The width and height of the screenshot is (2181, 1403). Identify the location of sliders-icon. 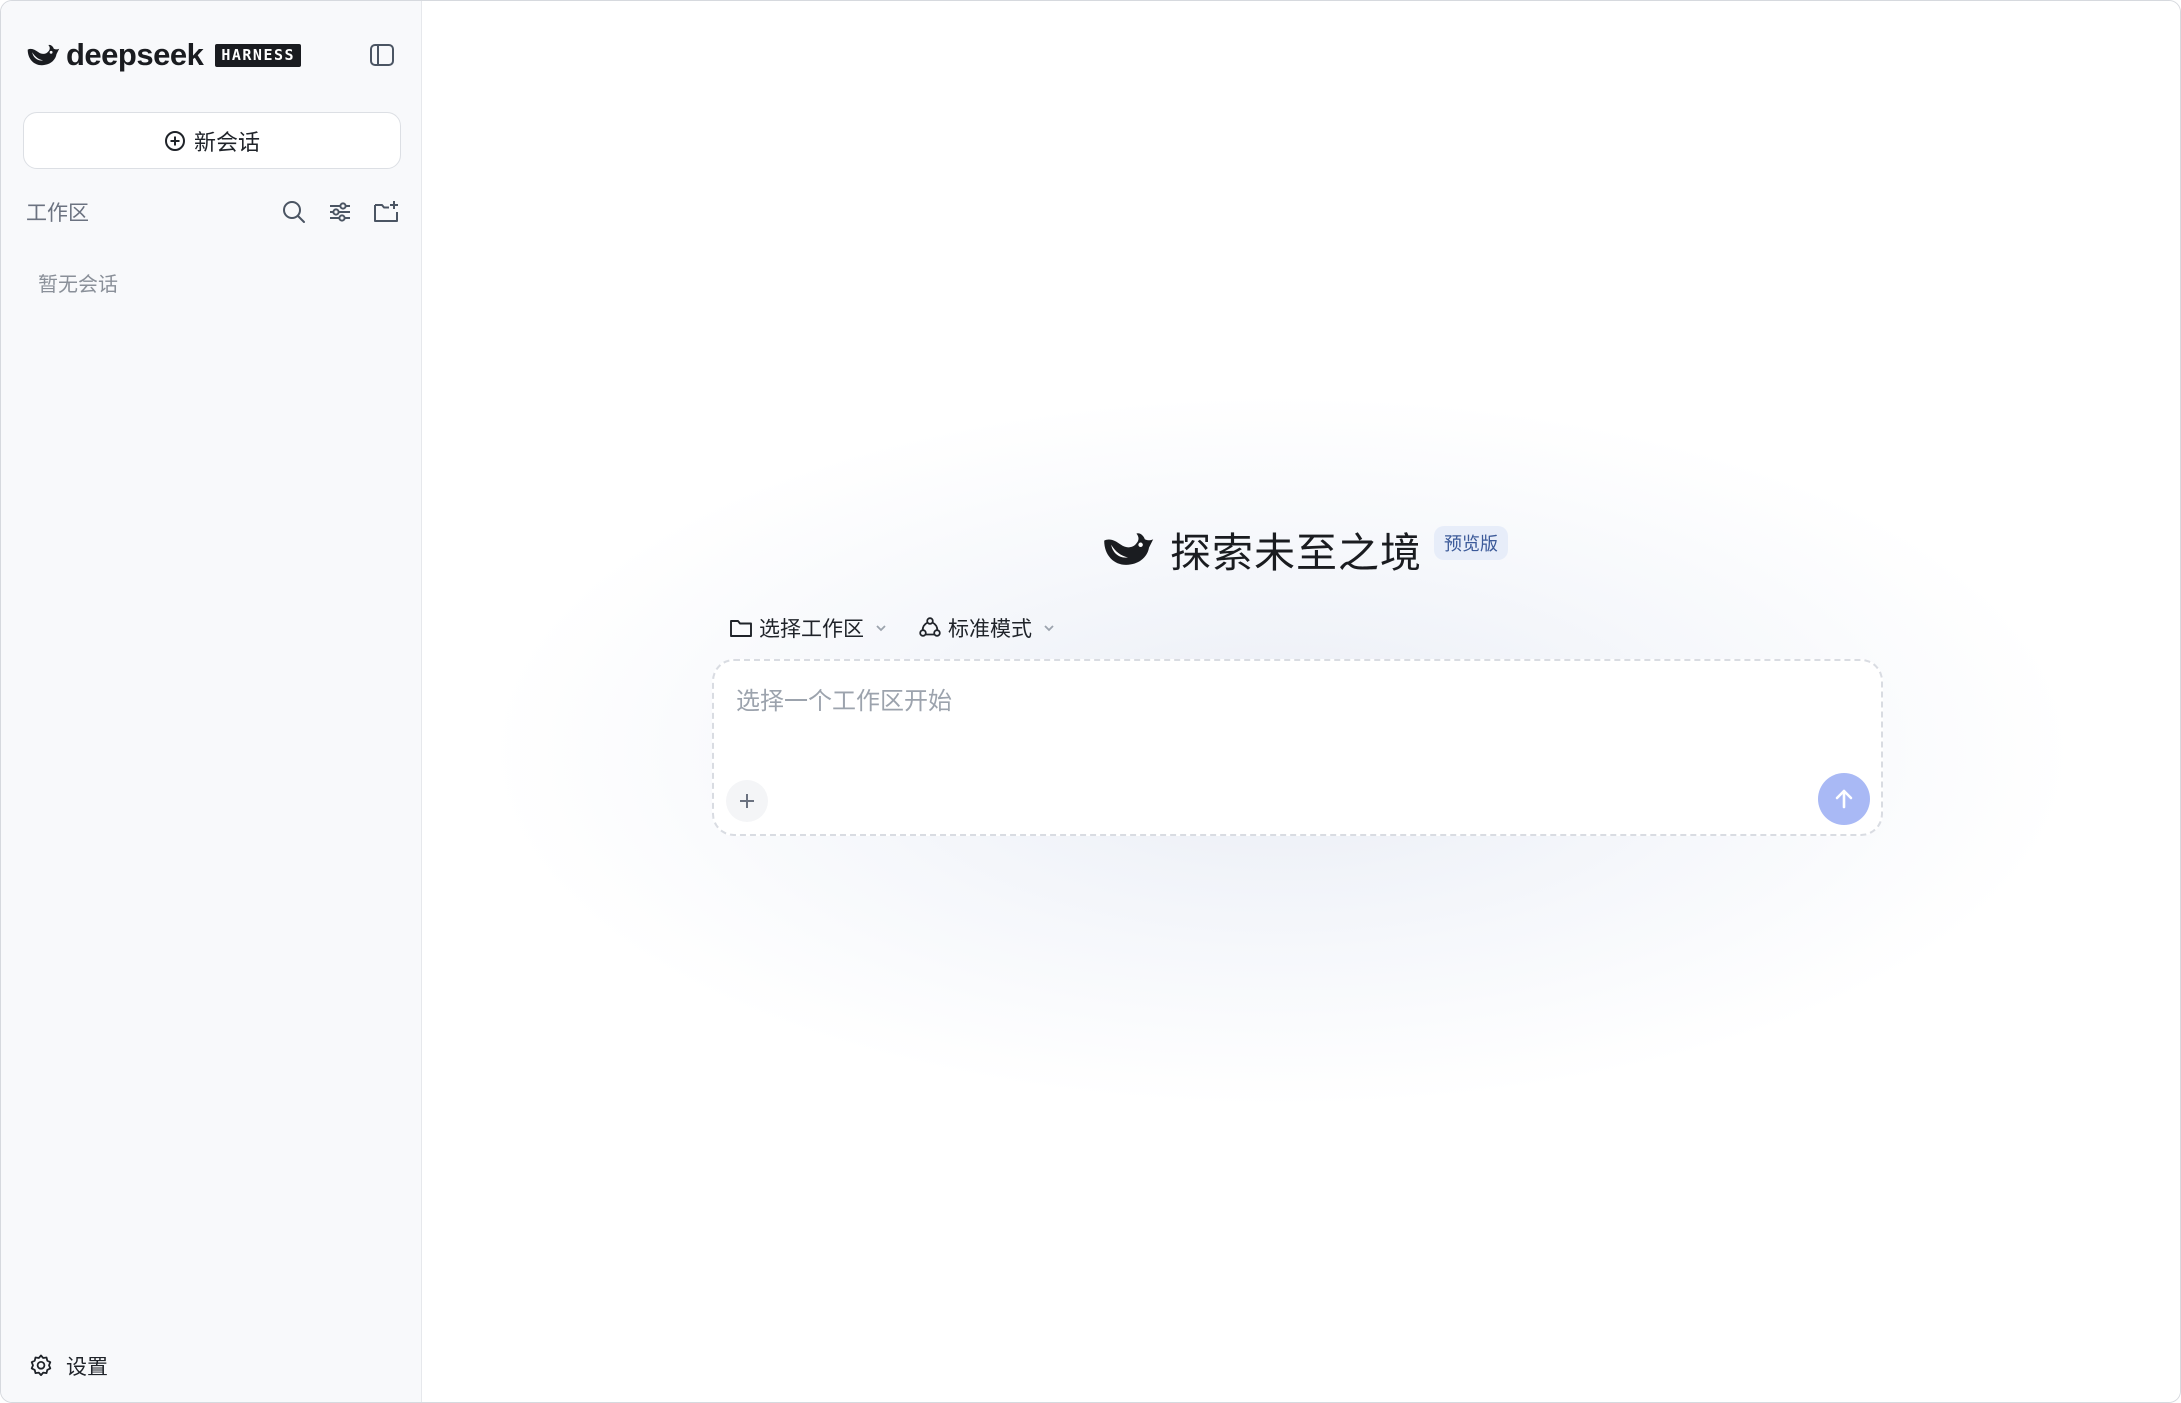
(340, 212).